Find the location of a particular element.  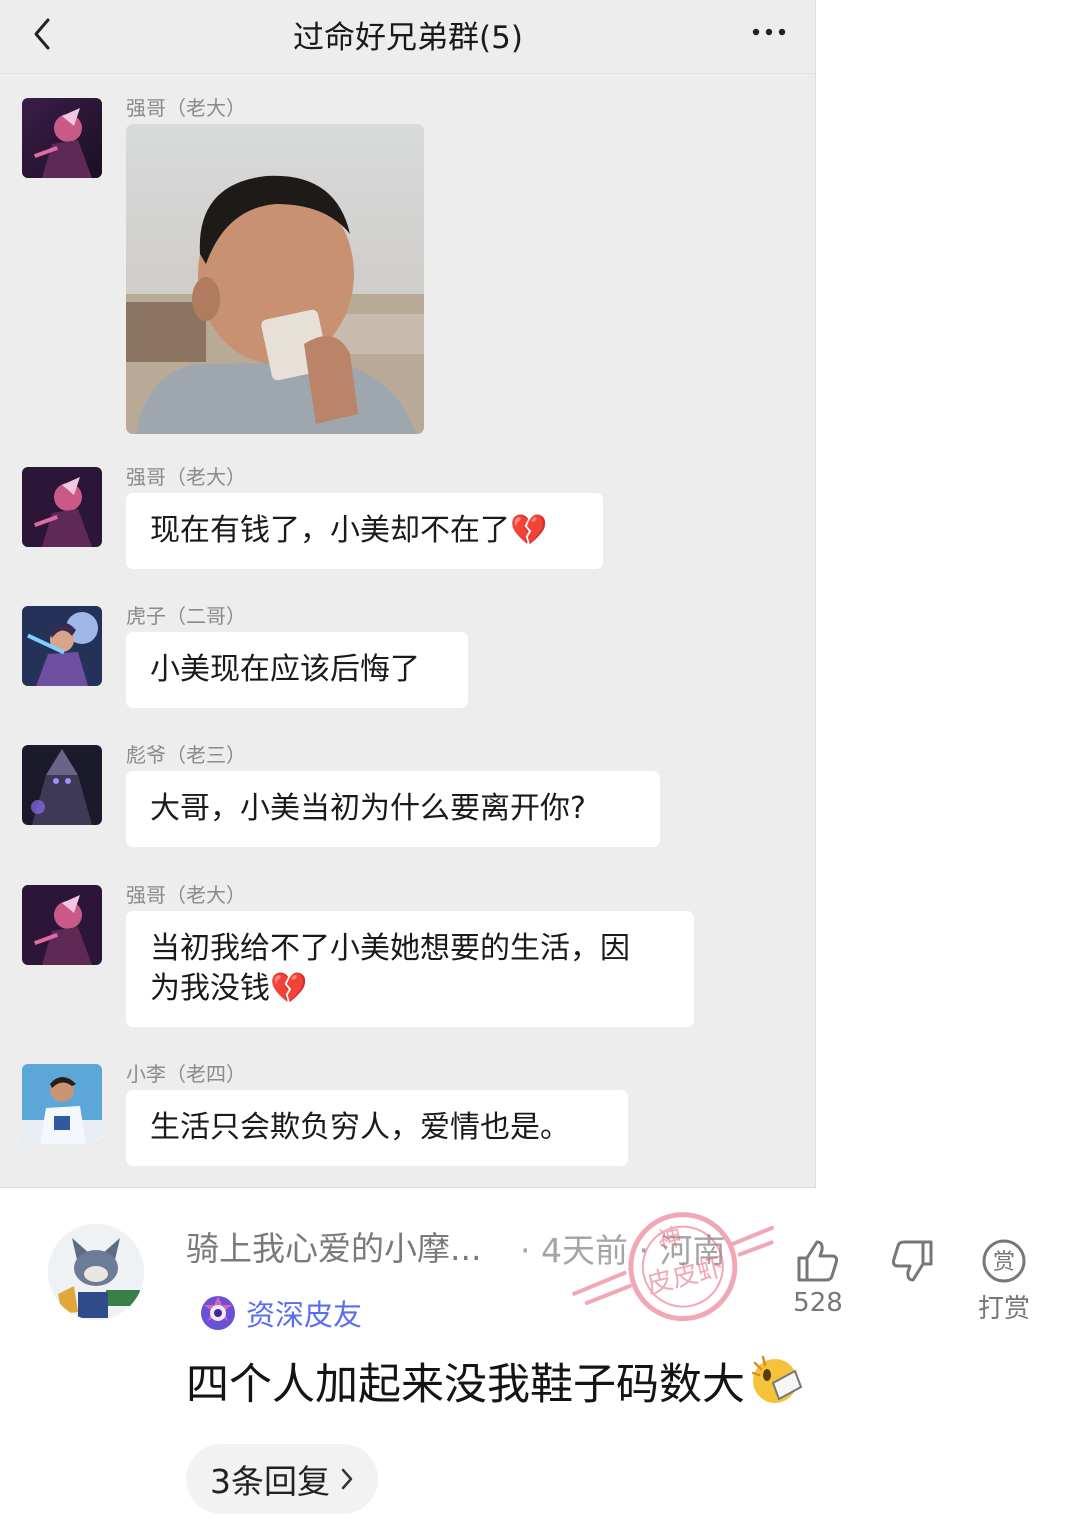

sender-name: 彪爷（老三） is located at coordinates (186, 755).